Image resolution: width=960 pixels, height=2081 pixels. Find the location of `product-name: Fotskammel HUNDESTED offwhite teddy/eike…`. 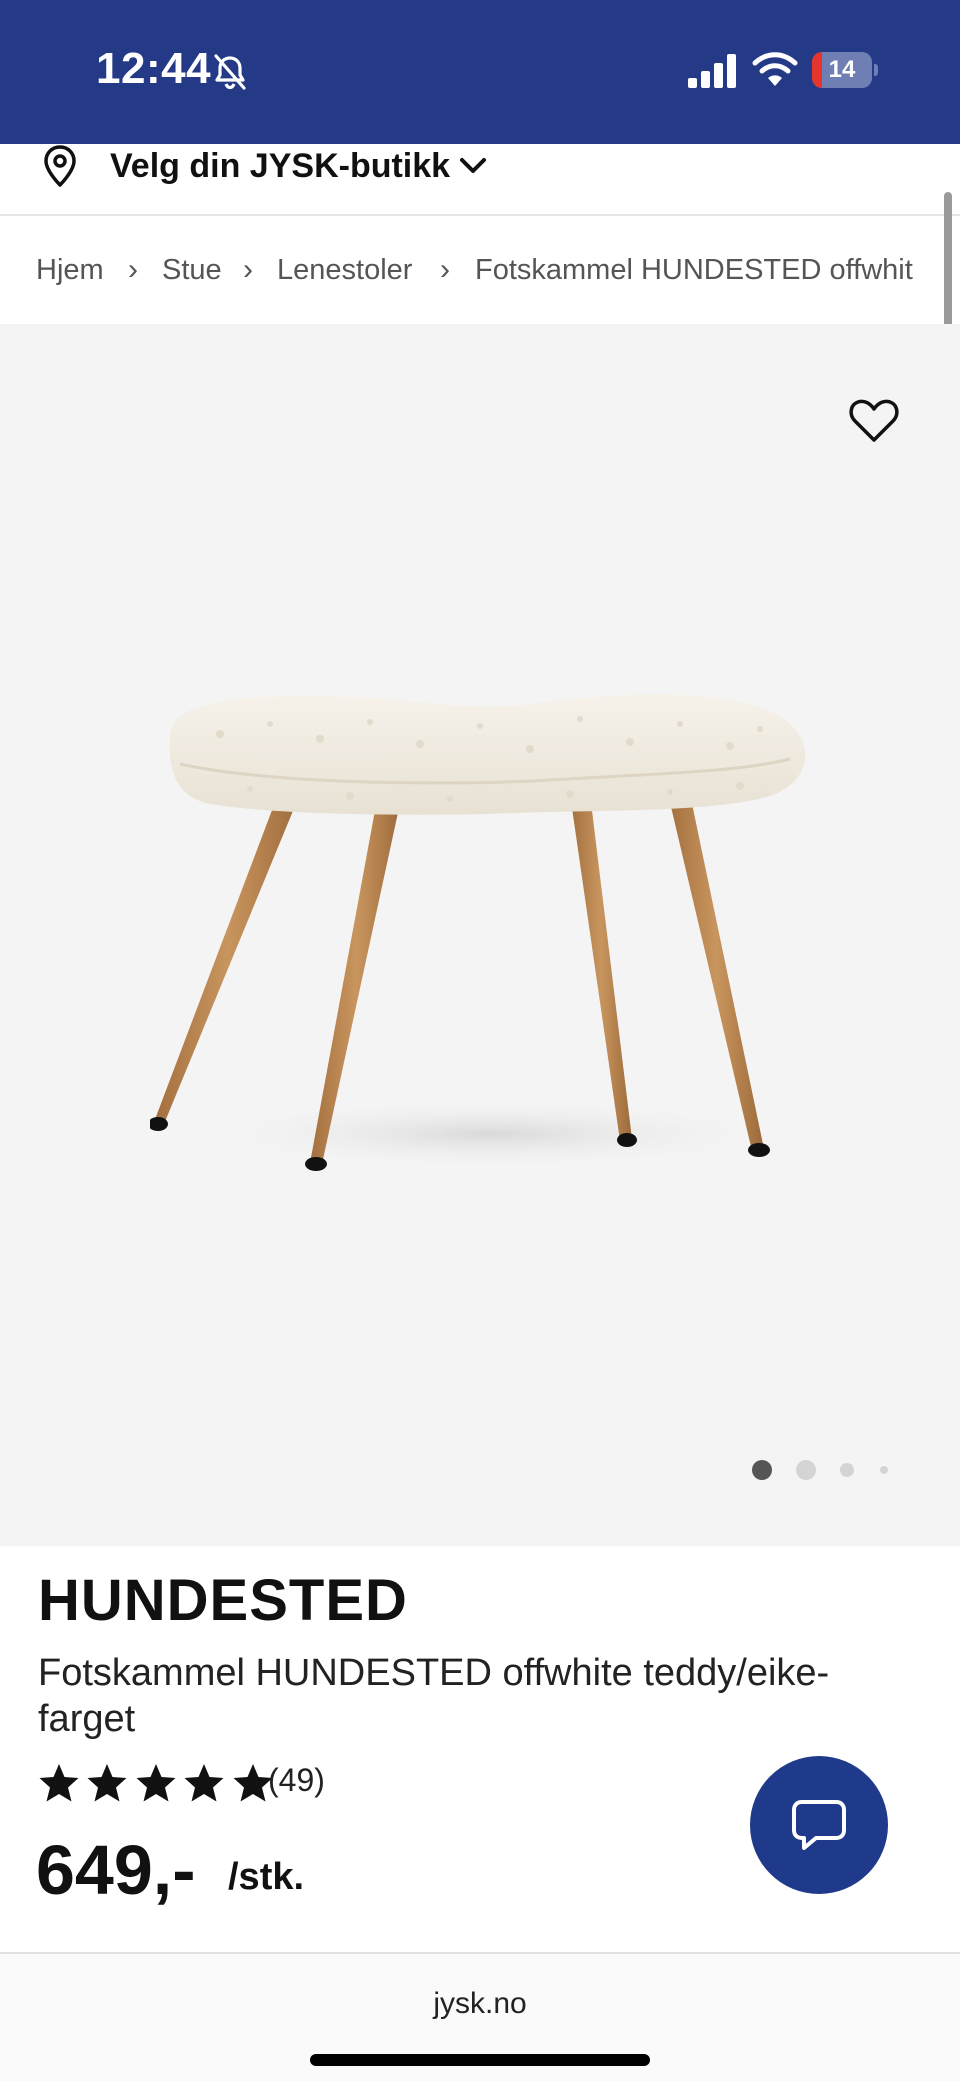

product-name: Fotskammel HUNDESTED offwhite teddy/eike… is located at coordinates (434, 1696).